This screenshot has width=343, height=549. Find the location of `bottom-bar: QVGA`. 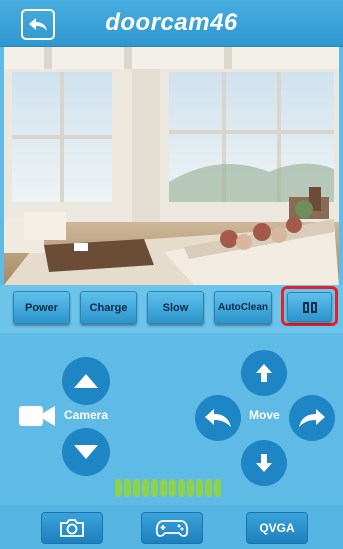

bottom-bar: QVGA is located at coordinates (171, 527).